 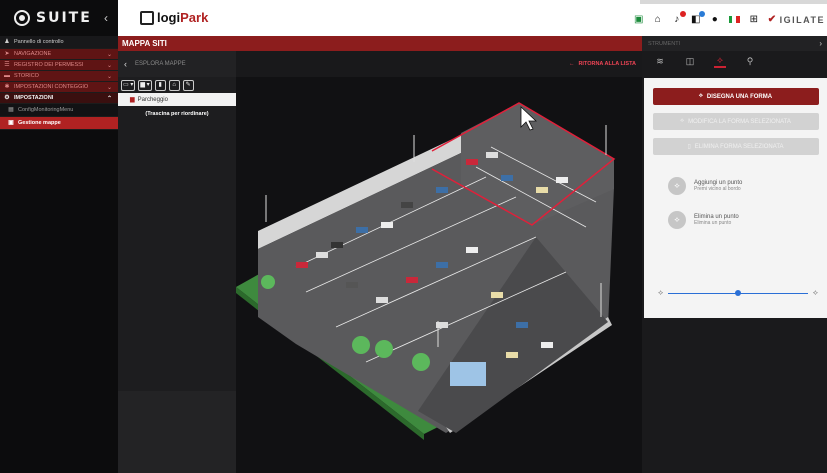 What do you see at coordinates (7, 65) in the screenshot?
I see `list-icon: ☰` at bounding box center [7, 65].